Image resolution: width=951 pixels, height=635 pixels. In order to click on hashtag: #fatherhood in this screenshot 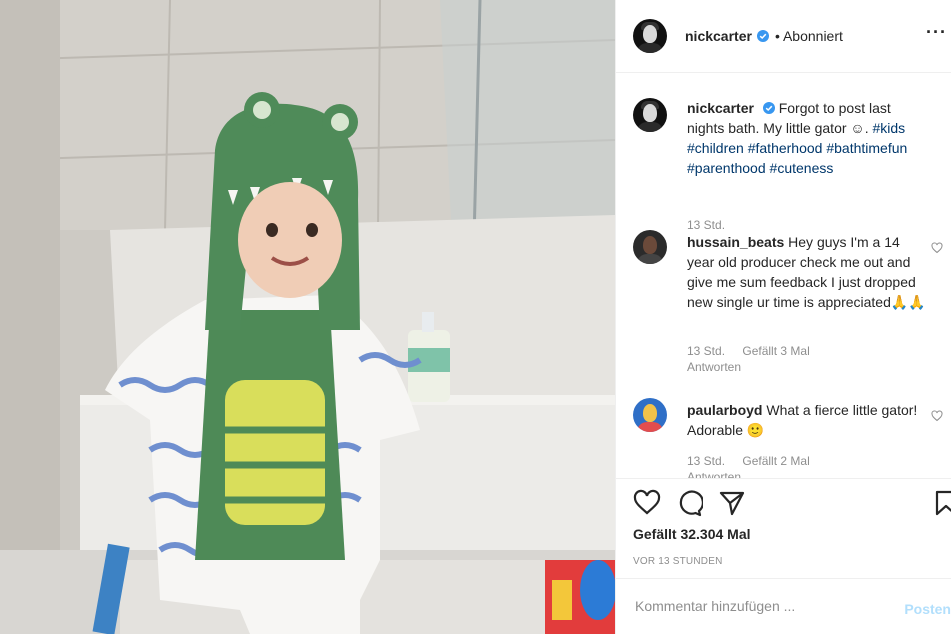, I will do `click(785, 148)`.